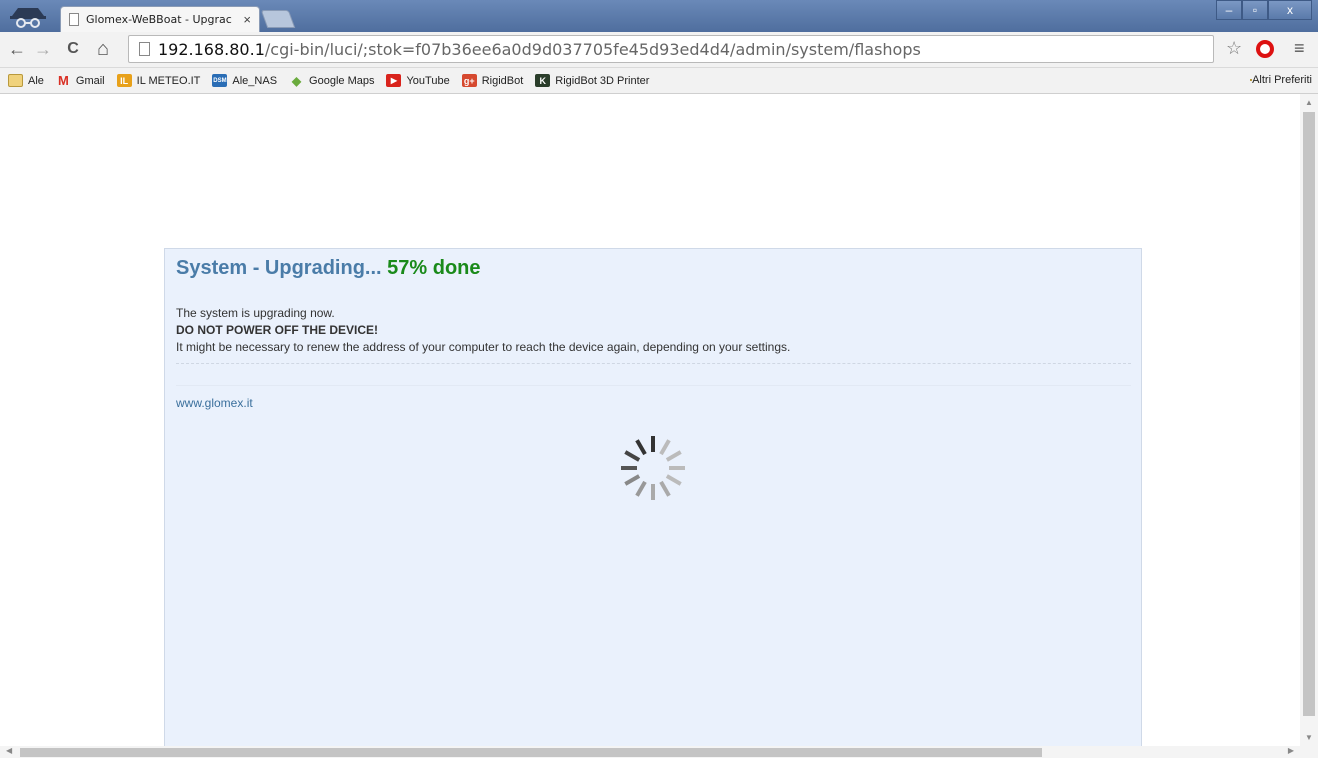 Image resolution: width=1318 pixels, height=758 pixels. I want to click on back-button: ←, so click(17, 49).